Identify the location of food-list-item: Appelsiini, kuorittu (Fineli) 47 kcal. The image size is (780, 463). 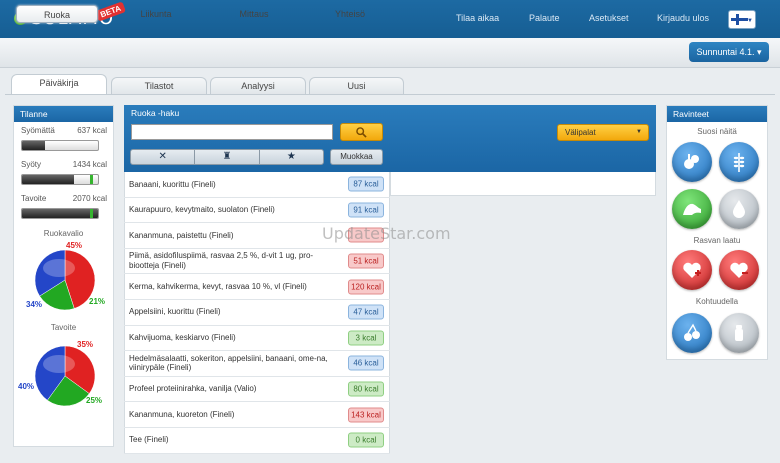
(257, 313).